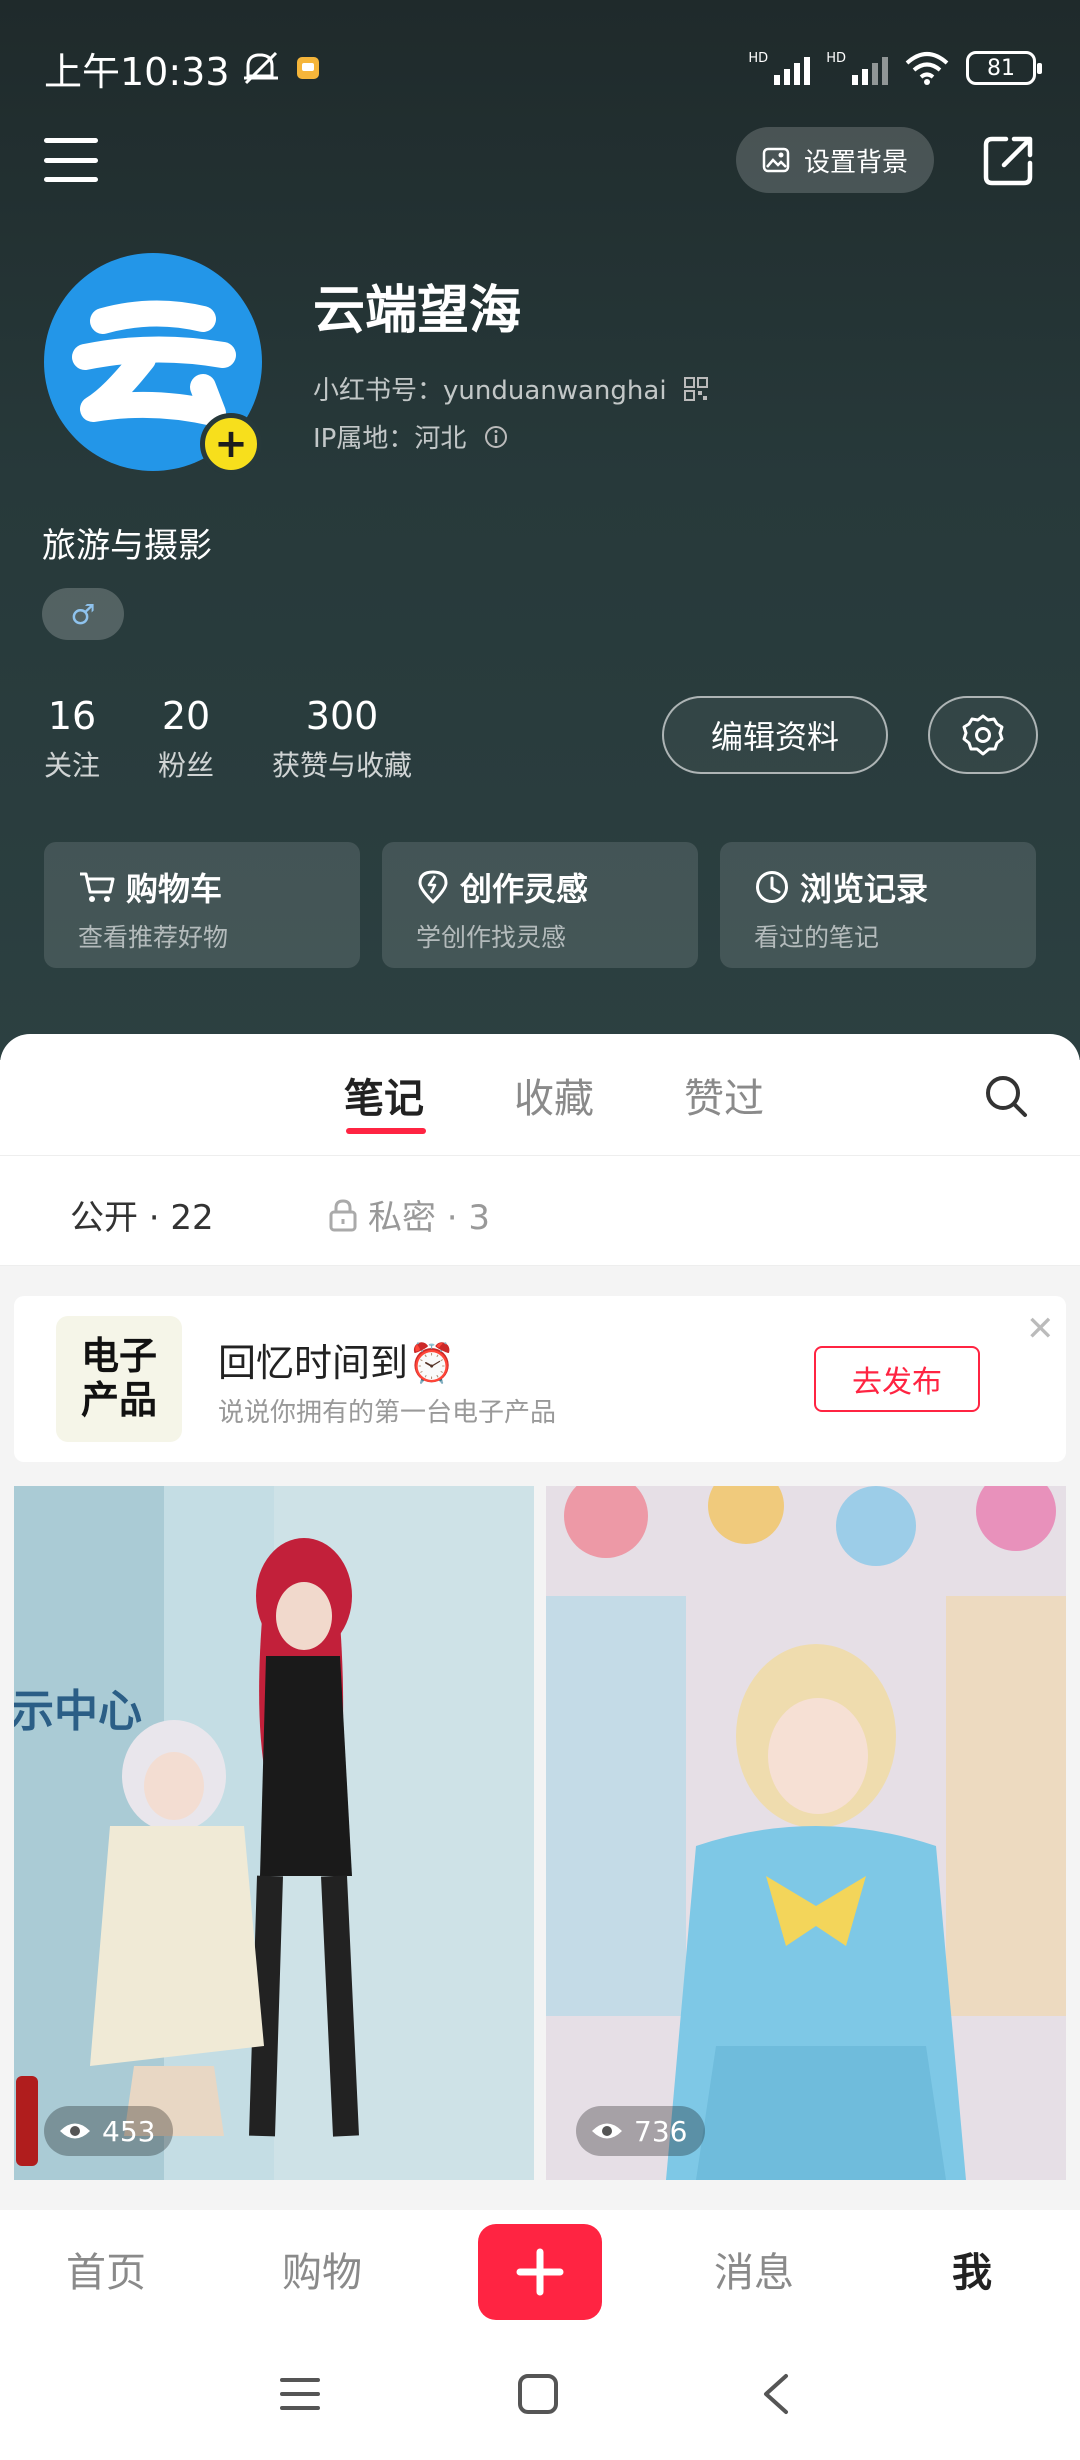 The image size is (1080, 2460). What do you see at coordinates (231, 444) in the screenshot?
I see `add-avatar-button: +` at bounding box center [231, 444].